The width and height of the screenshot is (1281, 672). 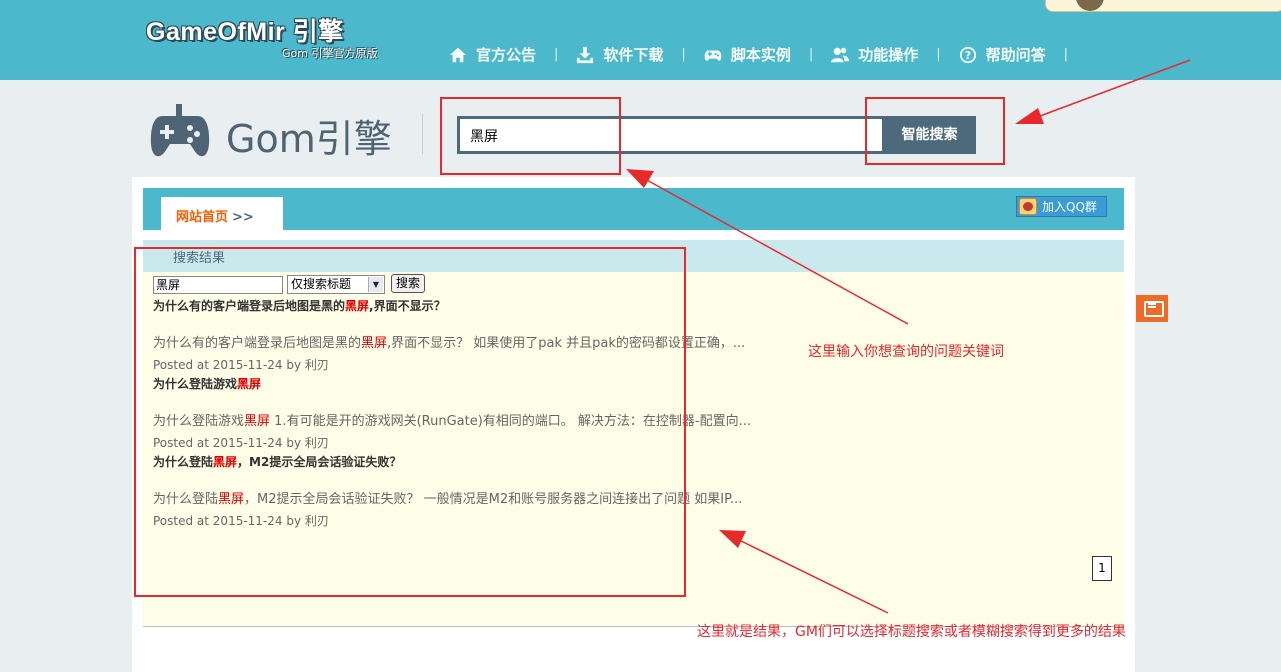 I want to click on main-nav: 官方公告 | 软件下载 | 脚本实例 | 功能操作 | ? 帮助问答 |, so click(x=767, y=54).